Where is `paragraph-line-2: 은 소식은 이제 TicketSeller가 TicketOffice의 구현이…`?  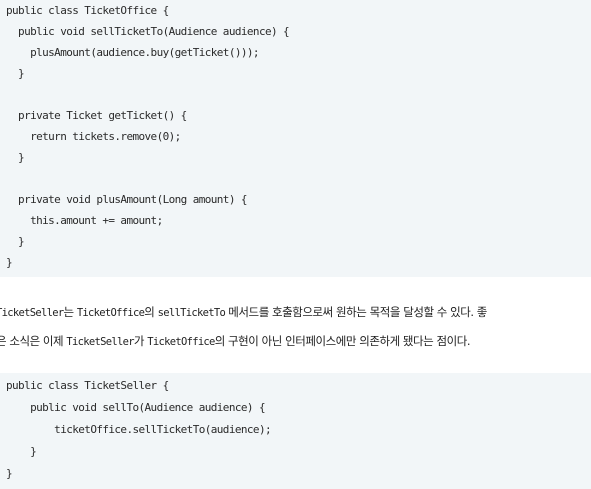
paragraph-line-2: 은 소식은 이제 TicketSeller가 TicketOffice의 구현이… is located at coordinates (235, 341).